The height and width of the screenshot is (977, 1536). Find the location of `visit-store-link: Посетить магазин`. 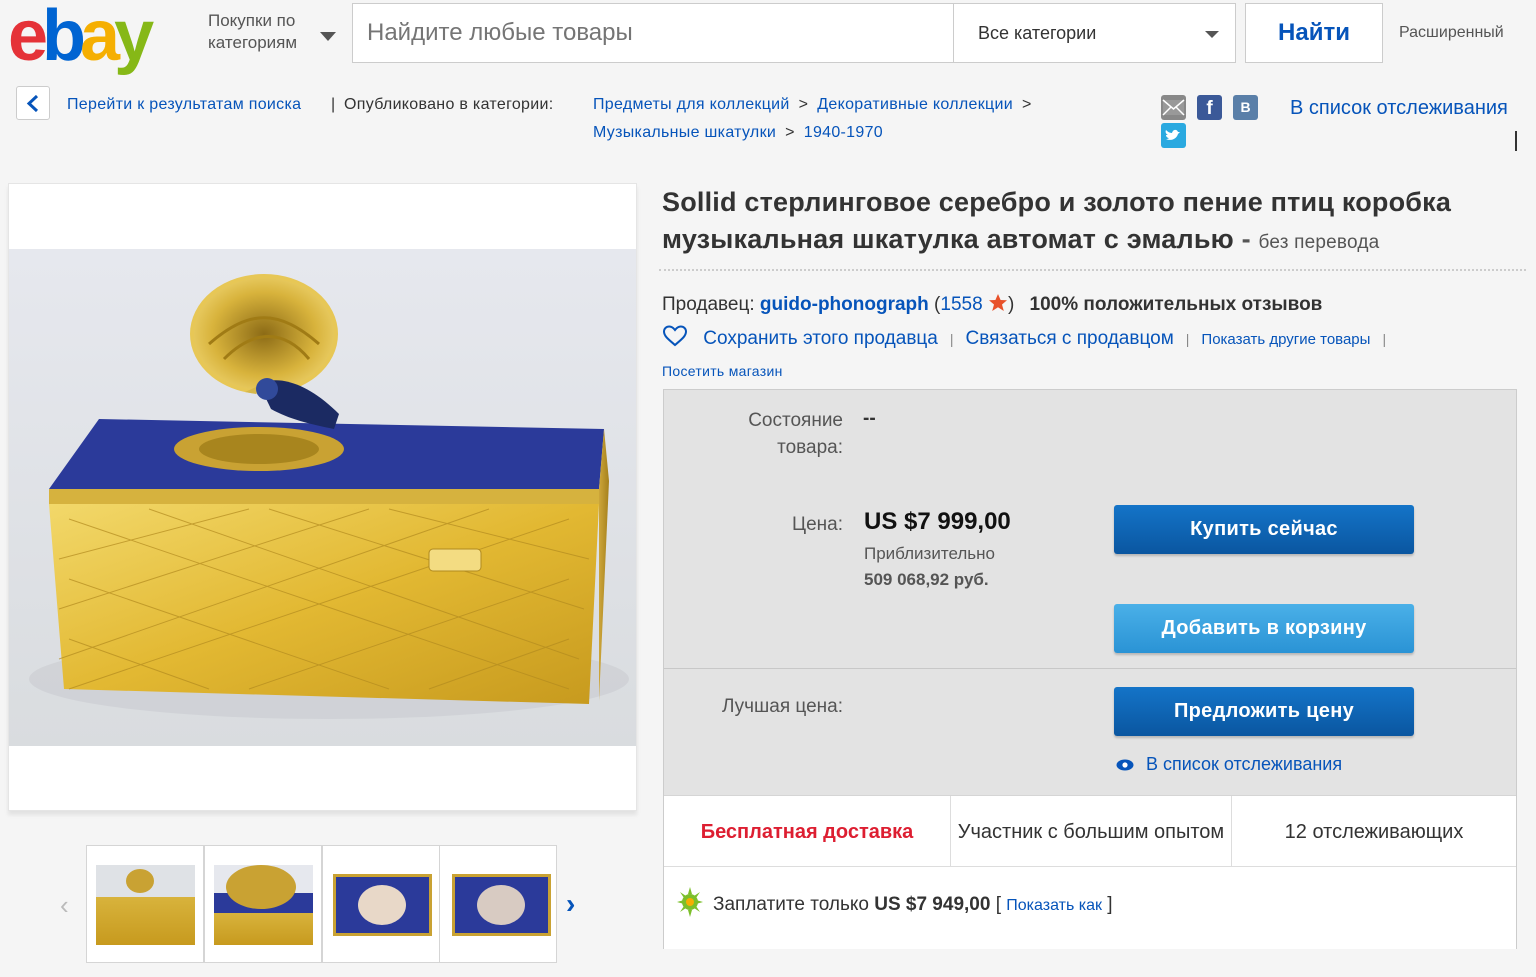

visit-store-link: Посетить магазин is located at coordinates (722, 371).